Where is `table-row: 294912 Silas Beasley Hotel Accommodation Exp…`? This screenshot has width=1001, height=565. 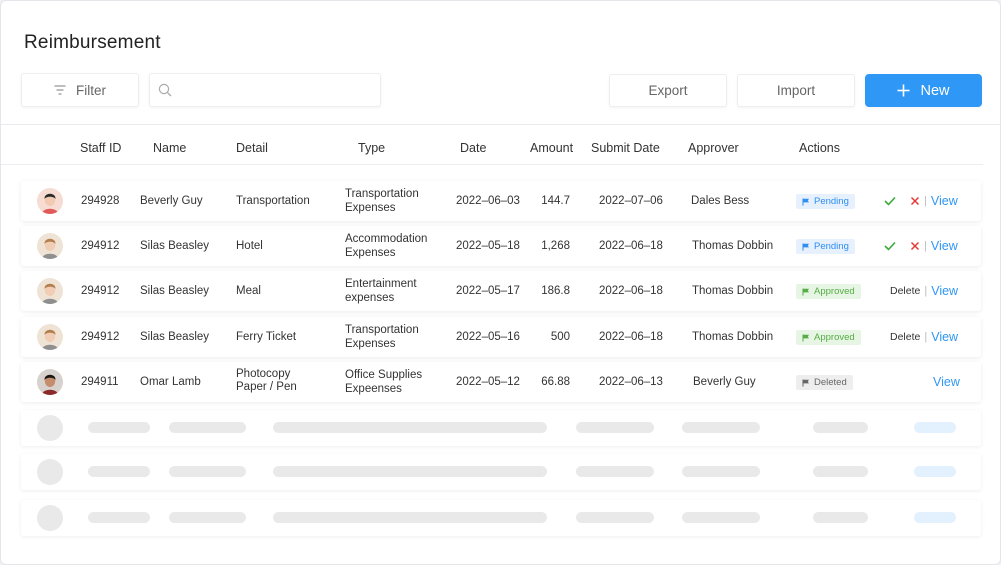 table-row: 294912 Silas Beasley Hotel Accommodation Exp… is located at coordinates (501, 246).